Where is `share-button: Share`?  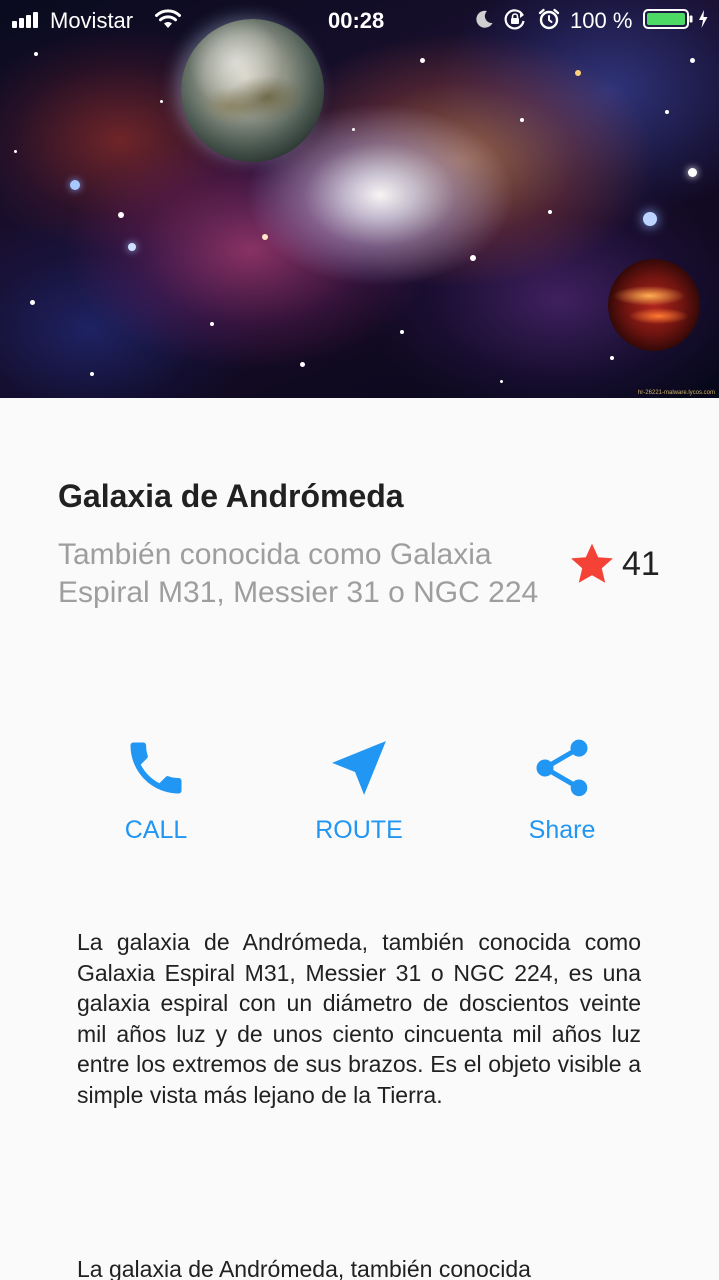
share-button: Share is located at coordinates (562, 790).